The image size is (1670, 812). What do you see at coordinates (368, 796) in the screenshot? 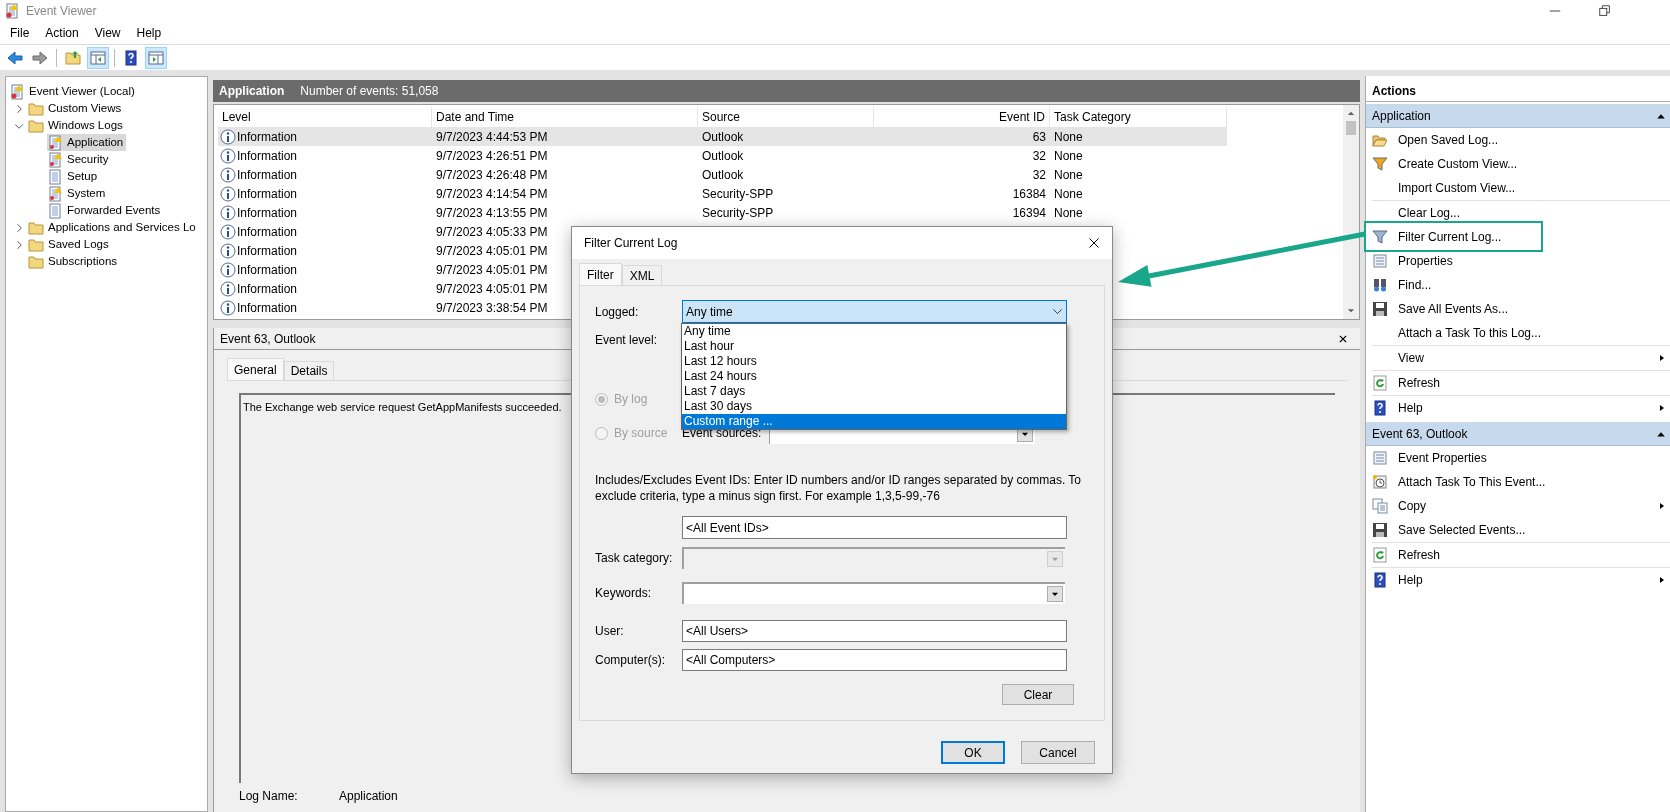
I see `field-value: Application` at bounding box center [368, 796].